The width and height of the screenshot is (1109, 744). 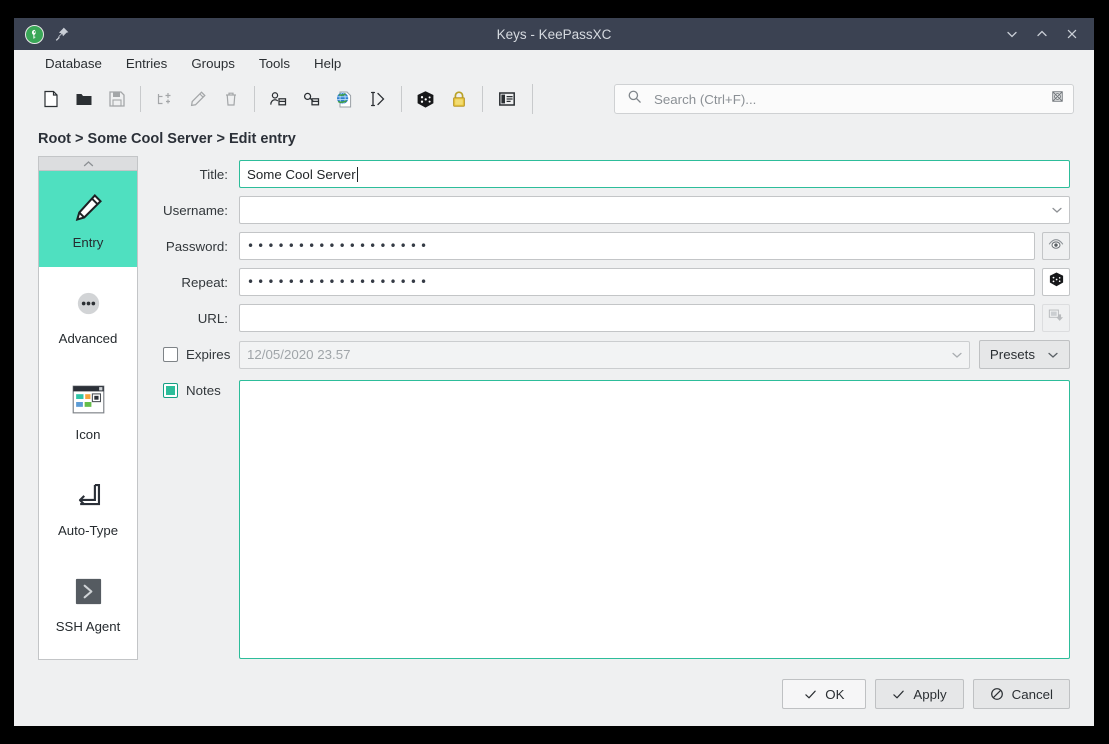 What do you see at coordinates (554, 63) in the screenshot?
I see `menu-bar: Database Entries Groups Tools Help` at bounding box center [554, 63].